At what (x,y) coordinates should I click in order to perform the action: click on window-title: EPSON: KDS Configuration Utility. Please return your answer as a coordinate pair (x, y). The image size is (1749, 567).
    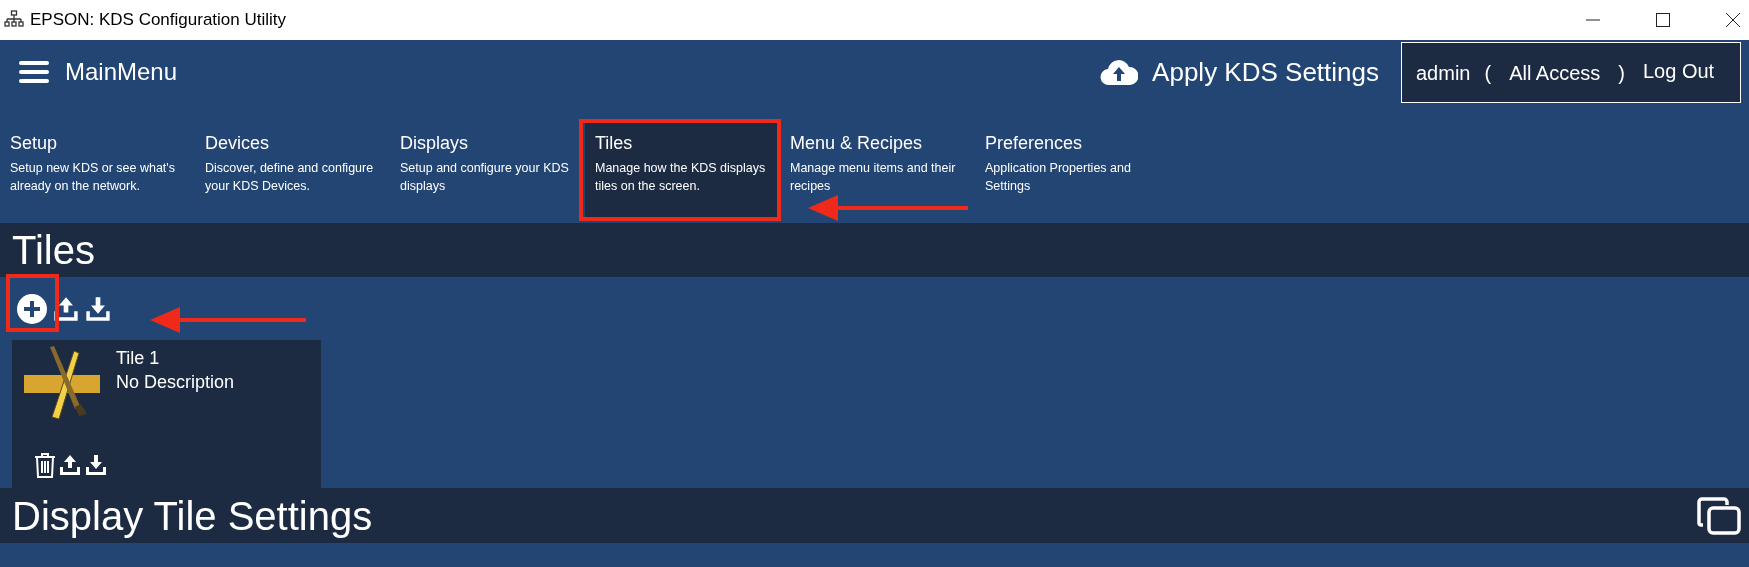
    Looking at the image, I should click on (158, 20).